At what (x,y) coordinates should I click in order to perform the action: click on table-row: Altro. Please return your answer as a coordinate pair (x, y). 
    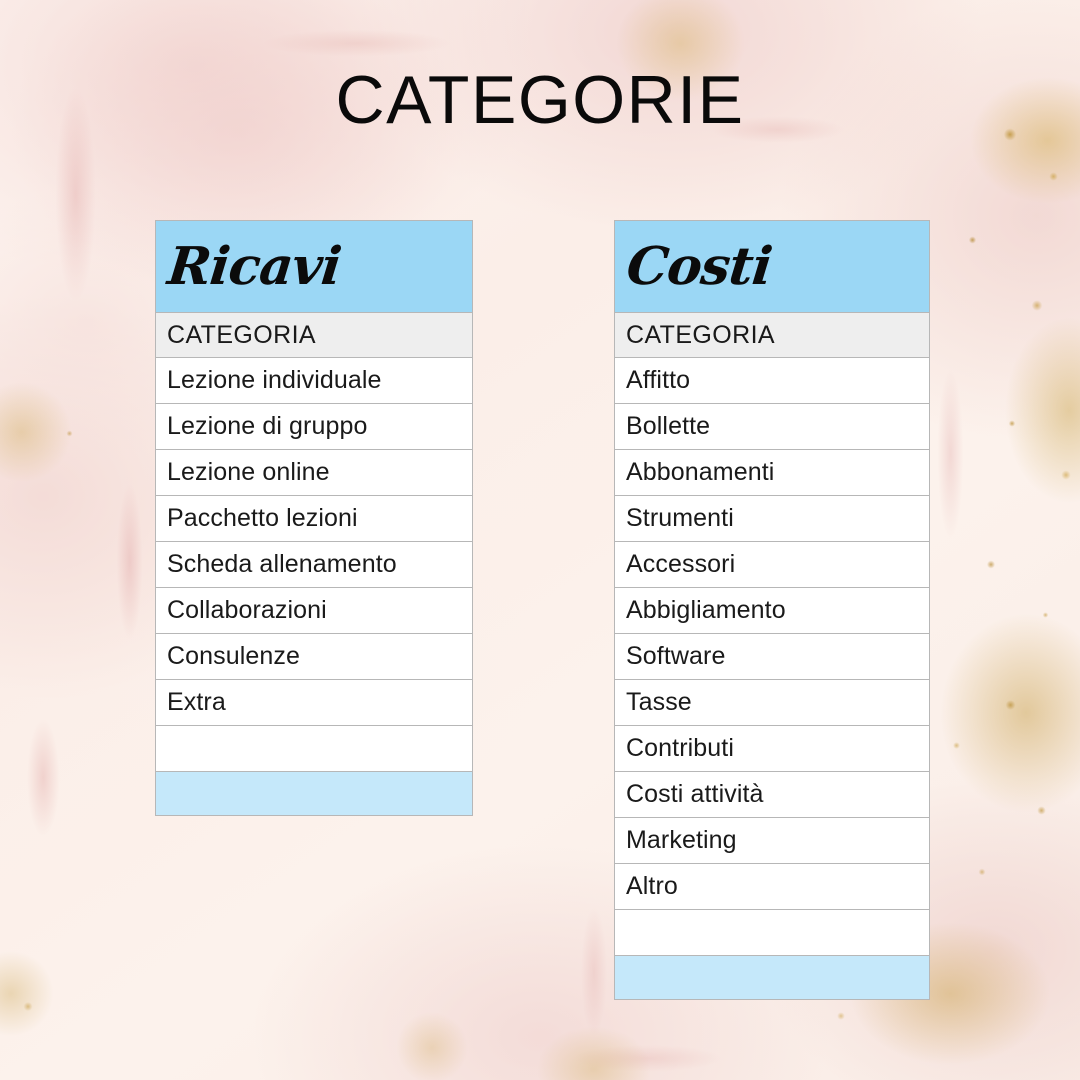
    Looking at the image, I should click on (772, 887).